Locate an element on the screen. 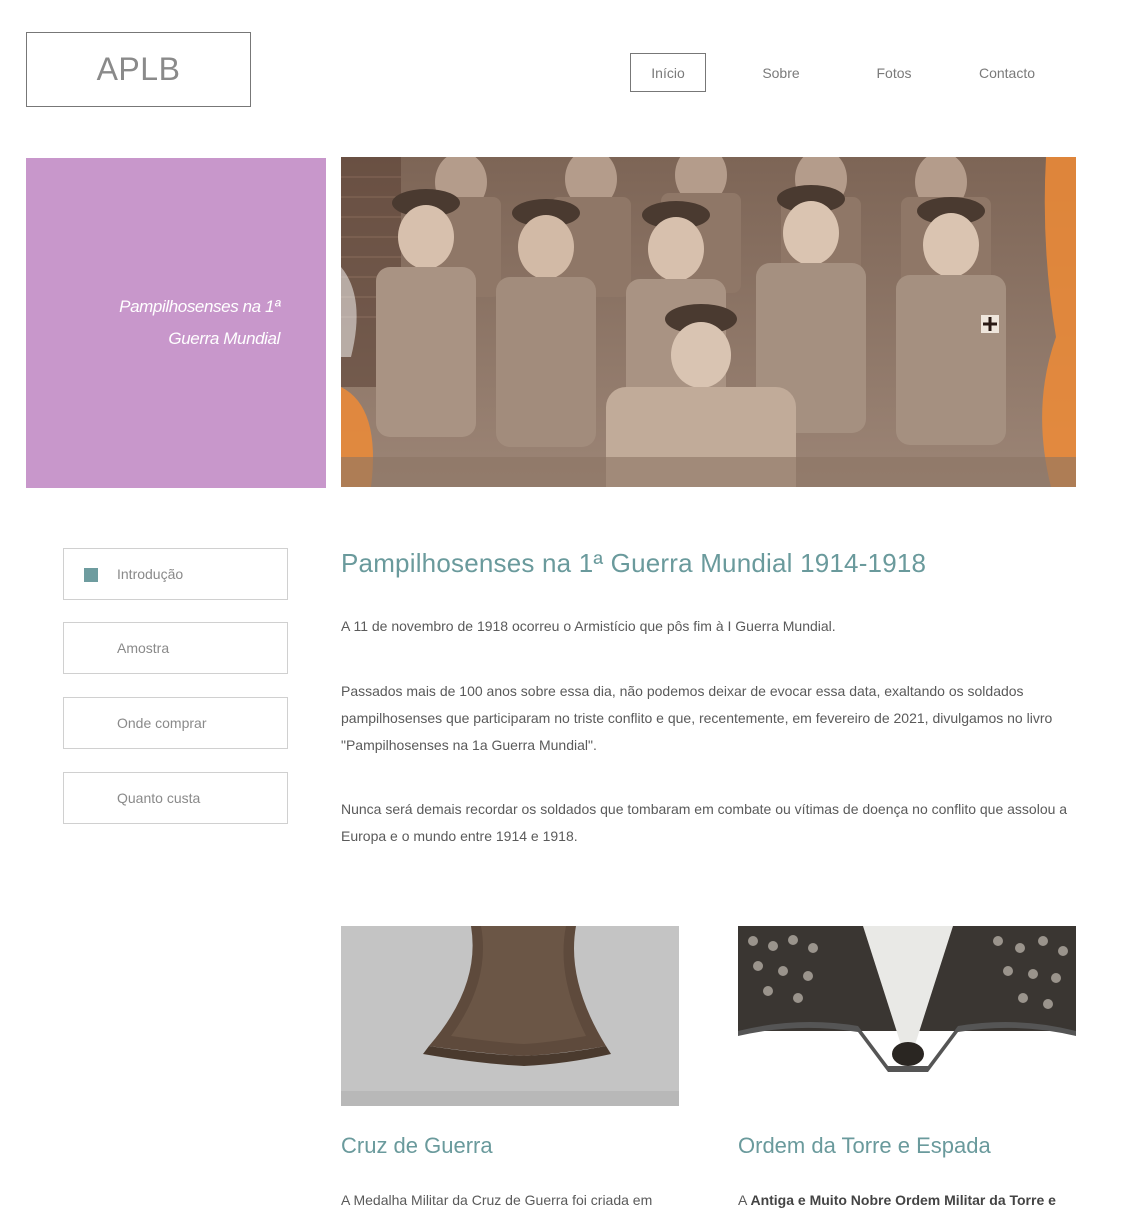 Image resolution: width=1121 pixels, height=1215 pixels. hero-caption: Pampilhosenses na 1ª Guerra Mundial is located at coordinates (180, 323).